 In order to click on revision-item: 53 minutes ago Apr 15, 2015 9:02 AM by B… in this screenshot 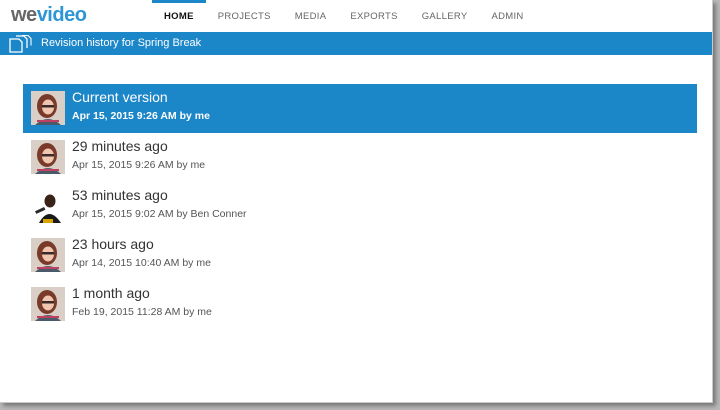, I will do `click(360, 206)`.